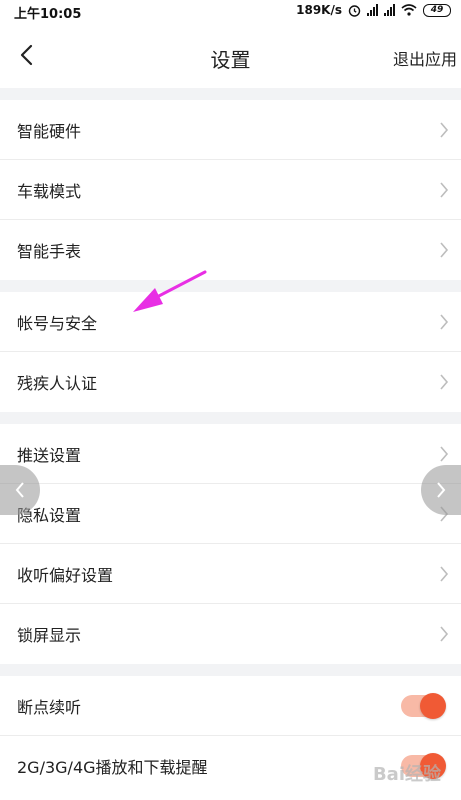 Image resolution: width=461 pixels, height=800 pixels. Describe the element at coordinates (65, 575) in the screenshot. I see `row-label: 收听偏好设置` at that location.